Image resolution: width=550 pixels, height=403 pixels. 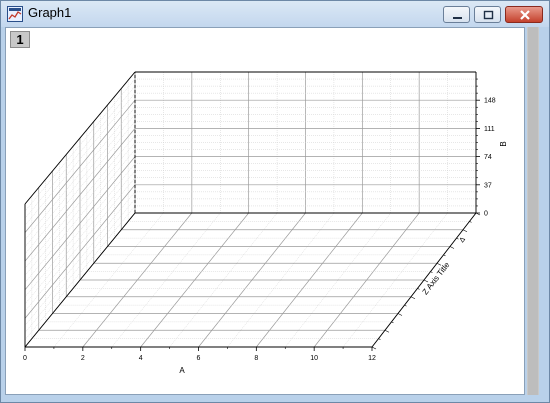 I want to click on y-tick-label: 0, so click(x=486, y=214).